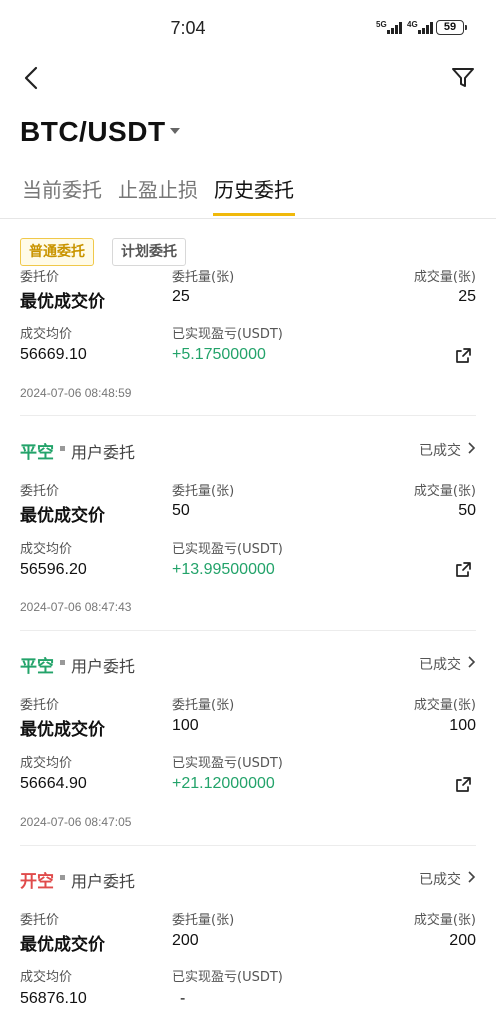 The image size is (496, 1024). Describe the element at coordinates (158, 188) in the screenshot. I see `tab-tp-sl: 止盈止损` at that location.